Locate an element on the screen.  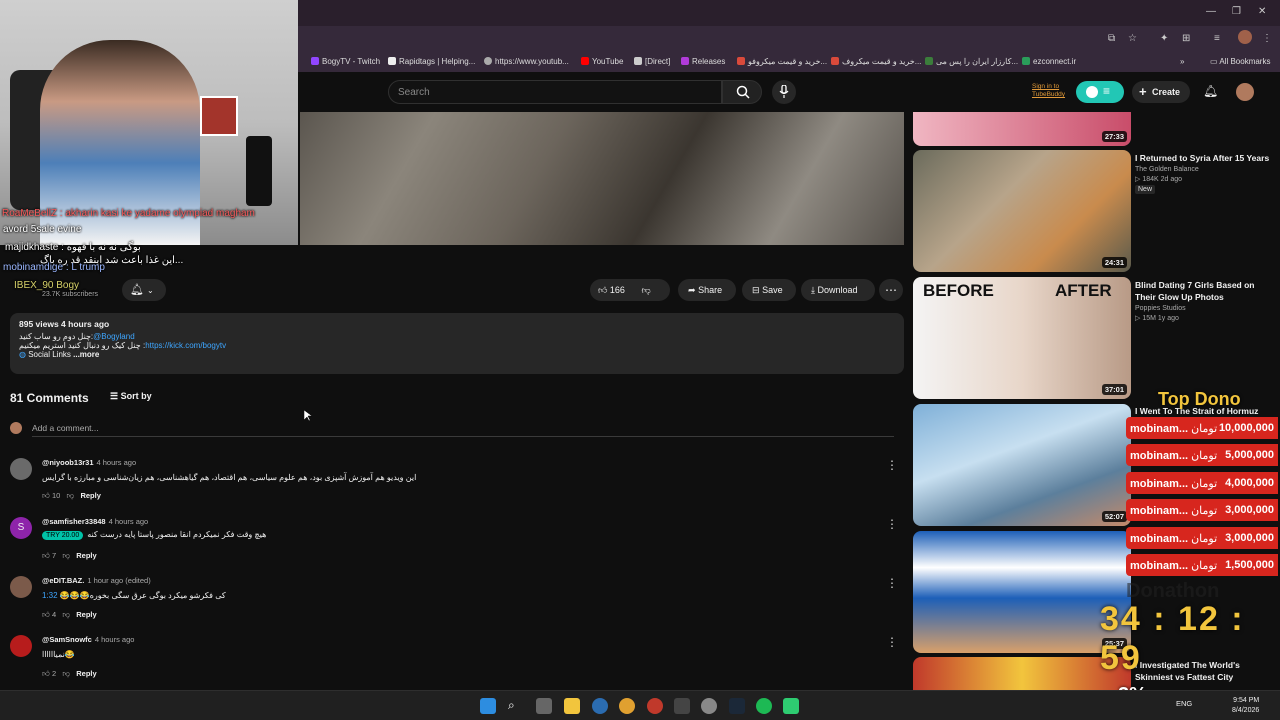
bell-icon: 🔔︎ is located at coordinates (1210, 91).